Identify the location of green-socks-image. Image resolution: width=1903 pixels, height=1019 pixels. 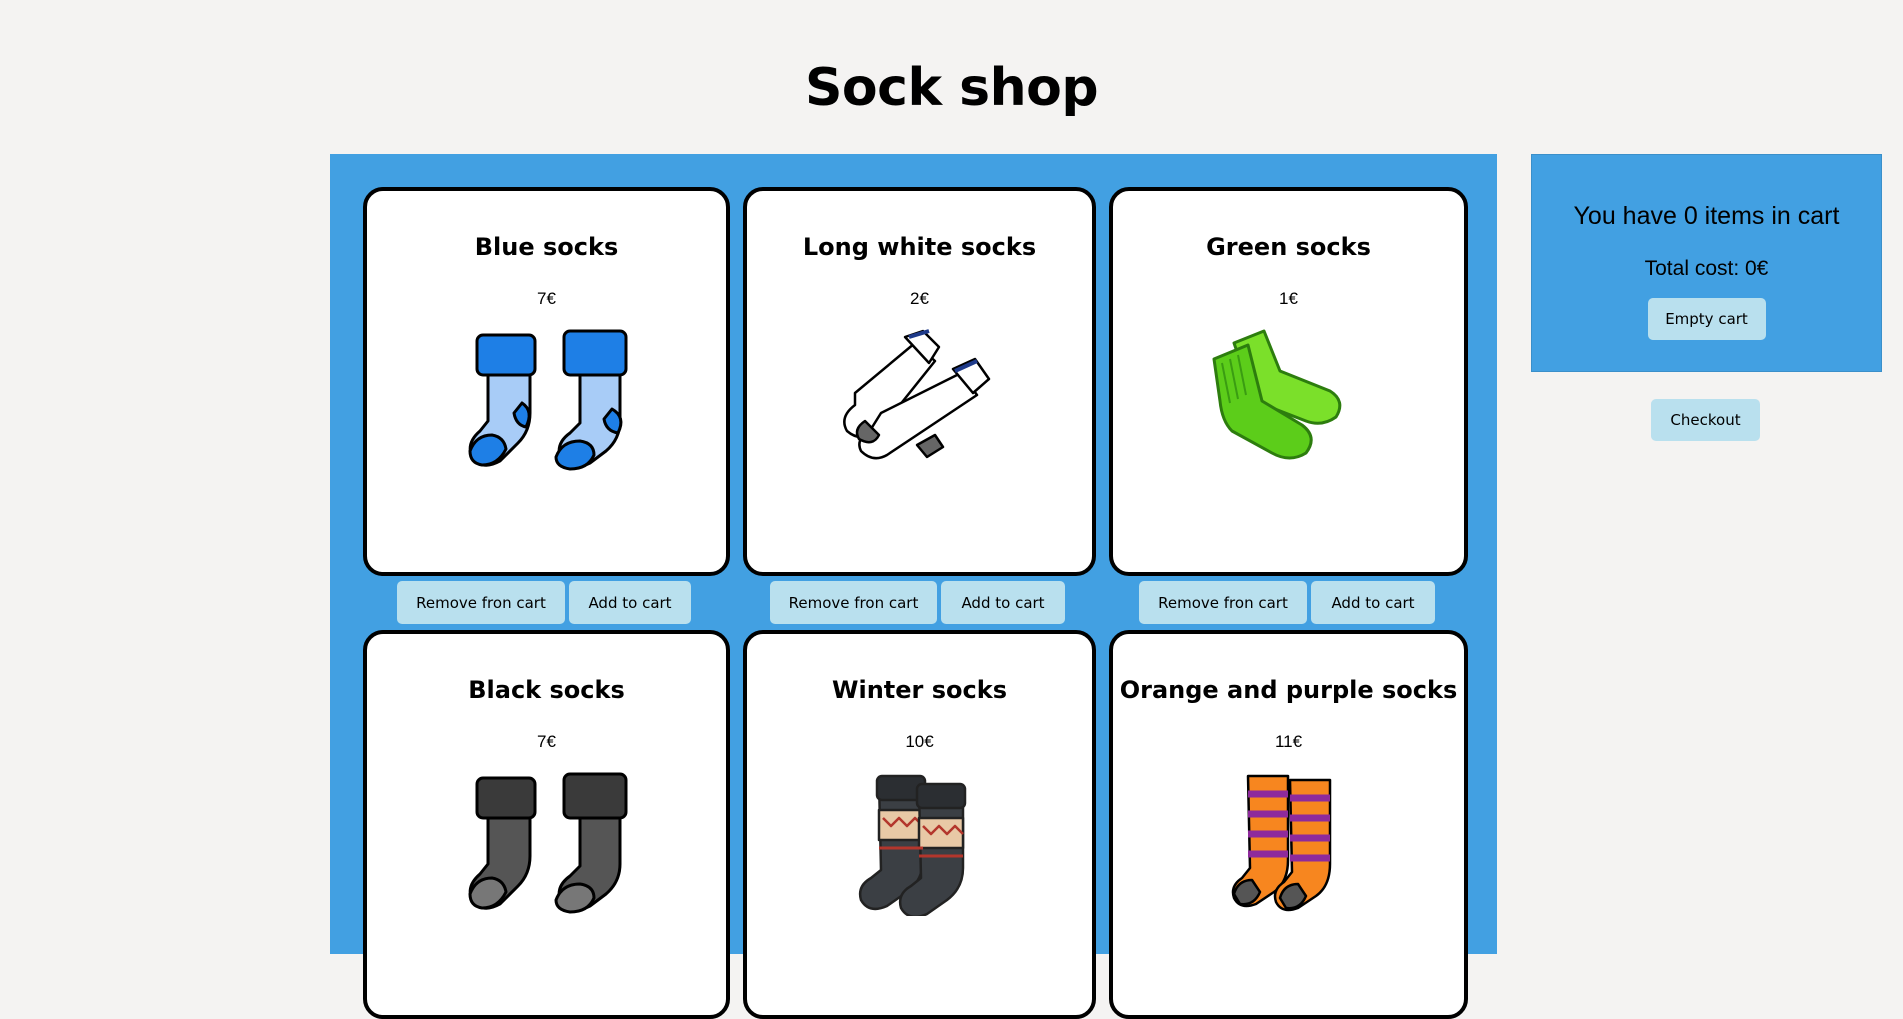
(1276, 394).